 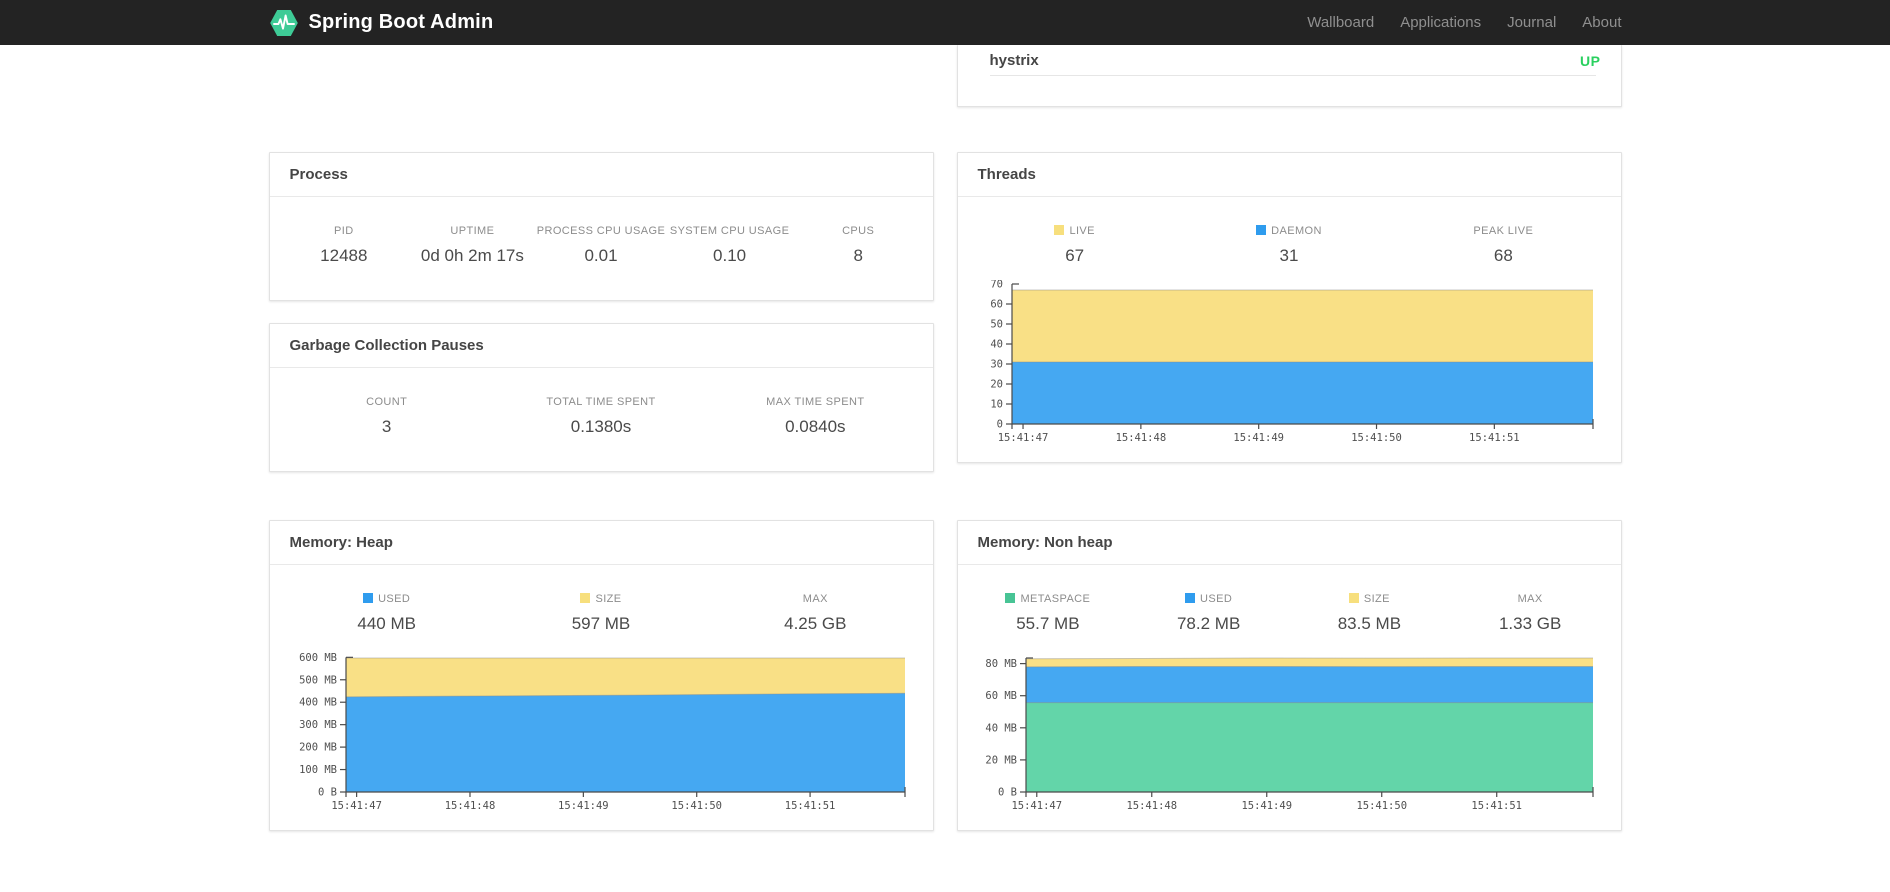 What do you see at coordinates (387, 416) in the screenshot?
I see `stat-gc-count: COUNT 3` at bounding box center [387, 416].